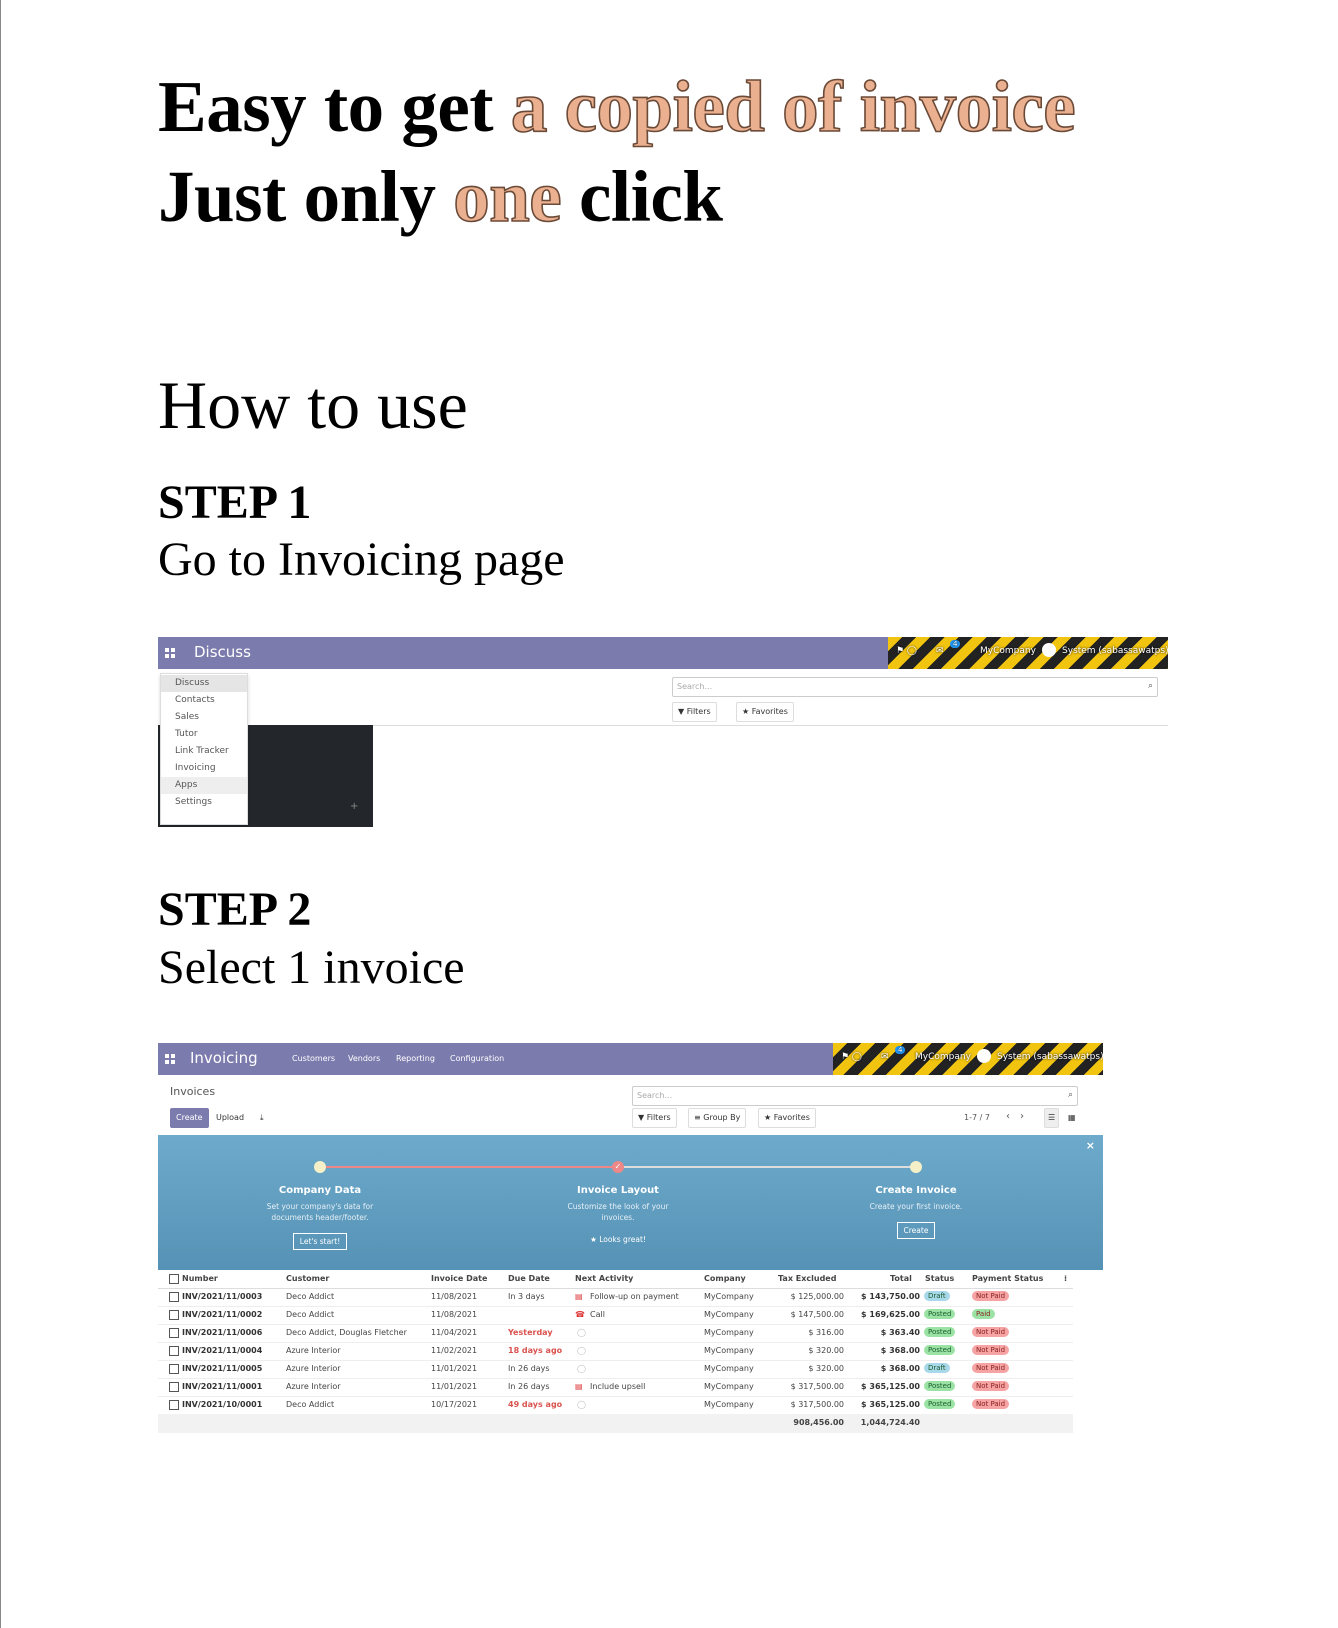  I want to click on cell-number: INV/2021/11/0001, so click(222, 1386).